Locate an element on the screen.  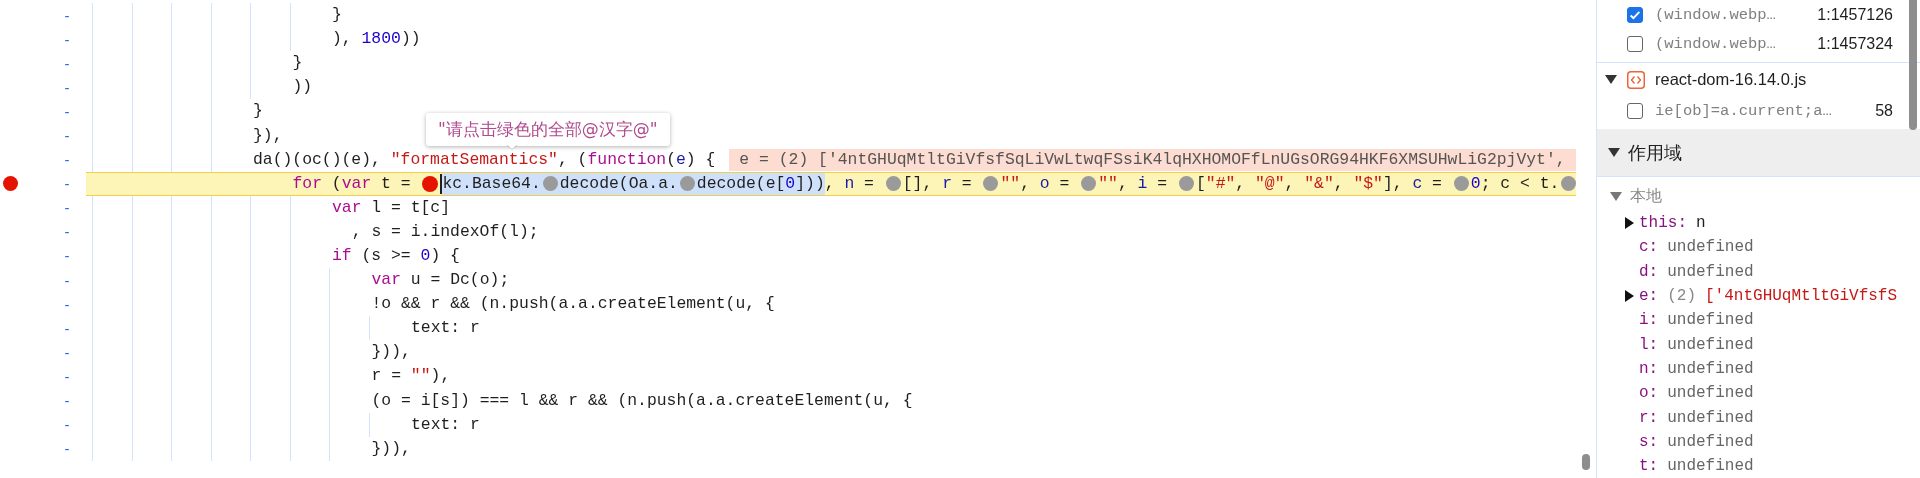
variable-name: d: is located at coordinates (1649, 271).